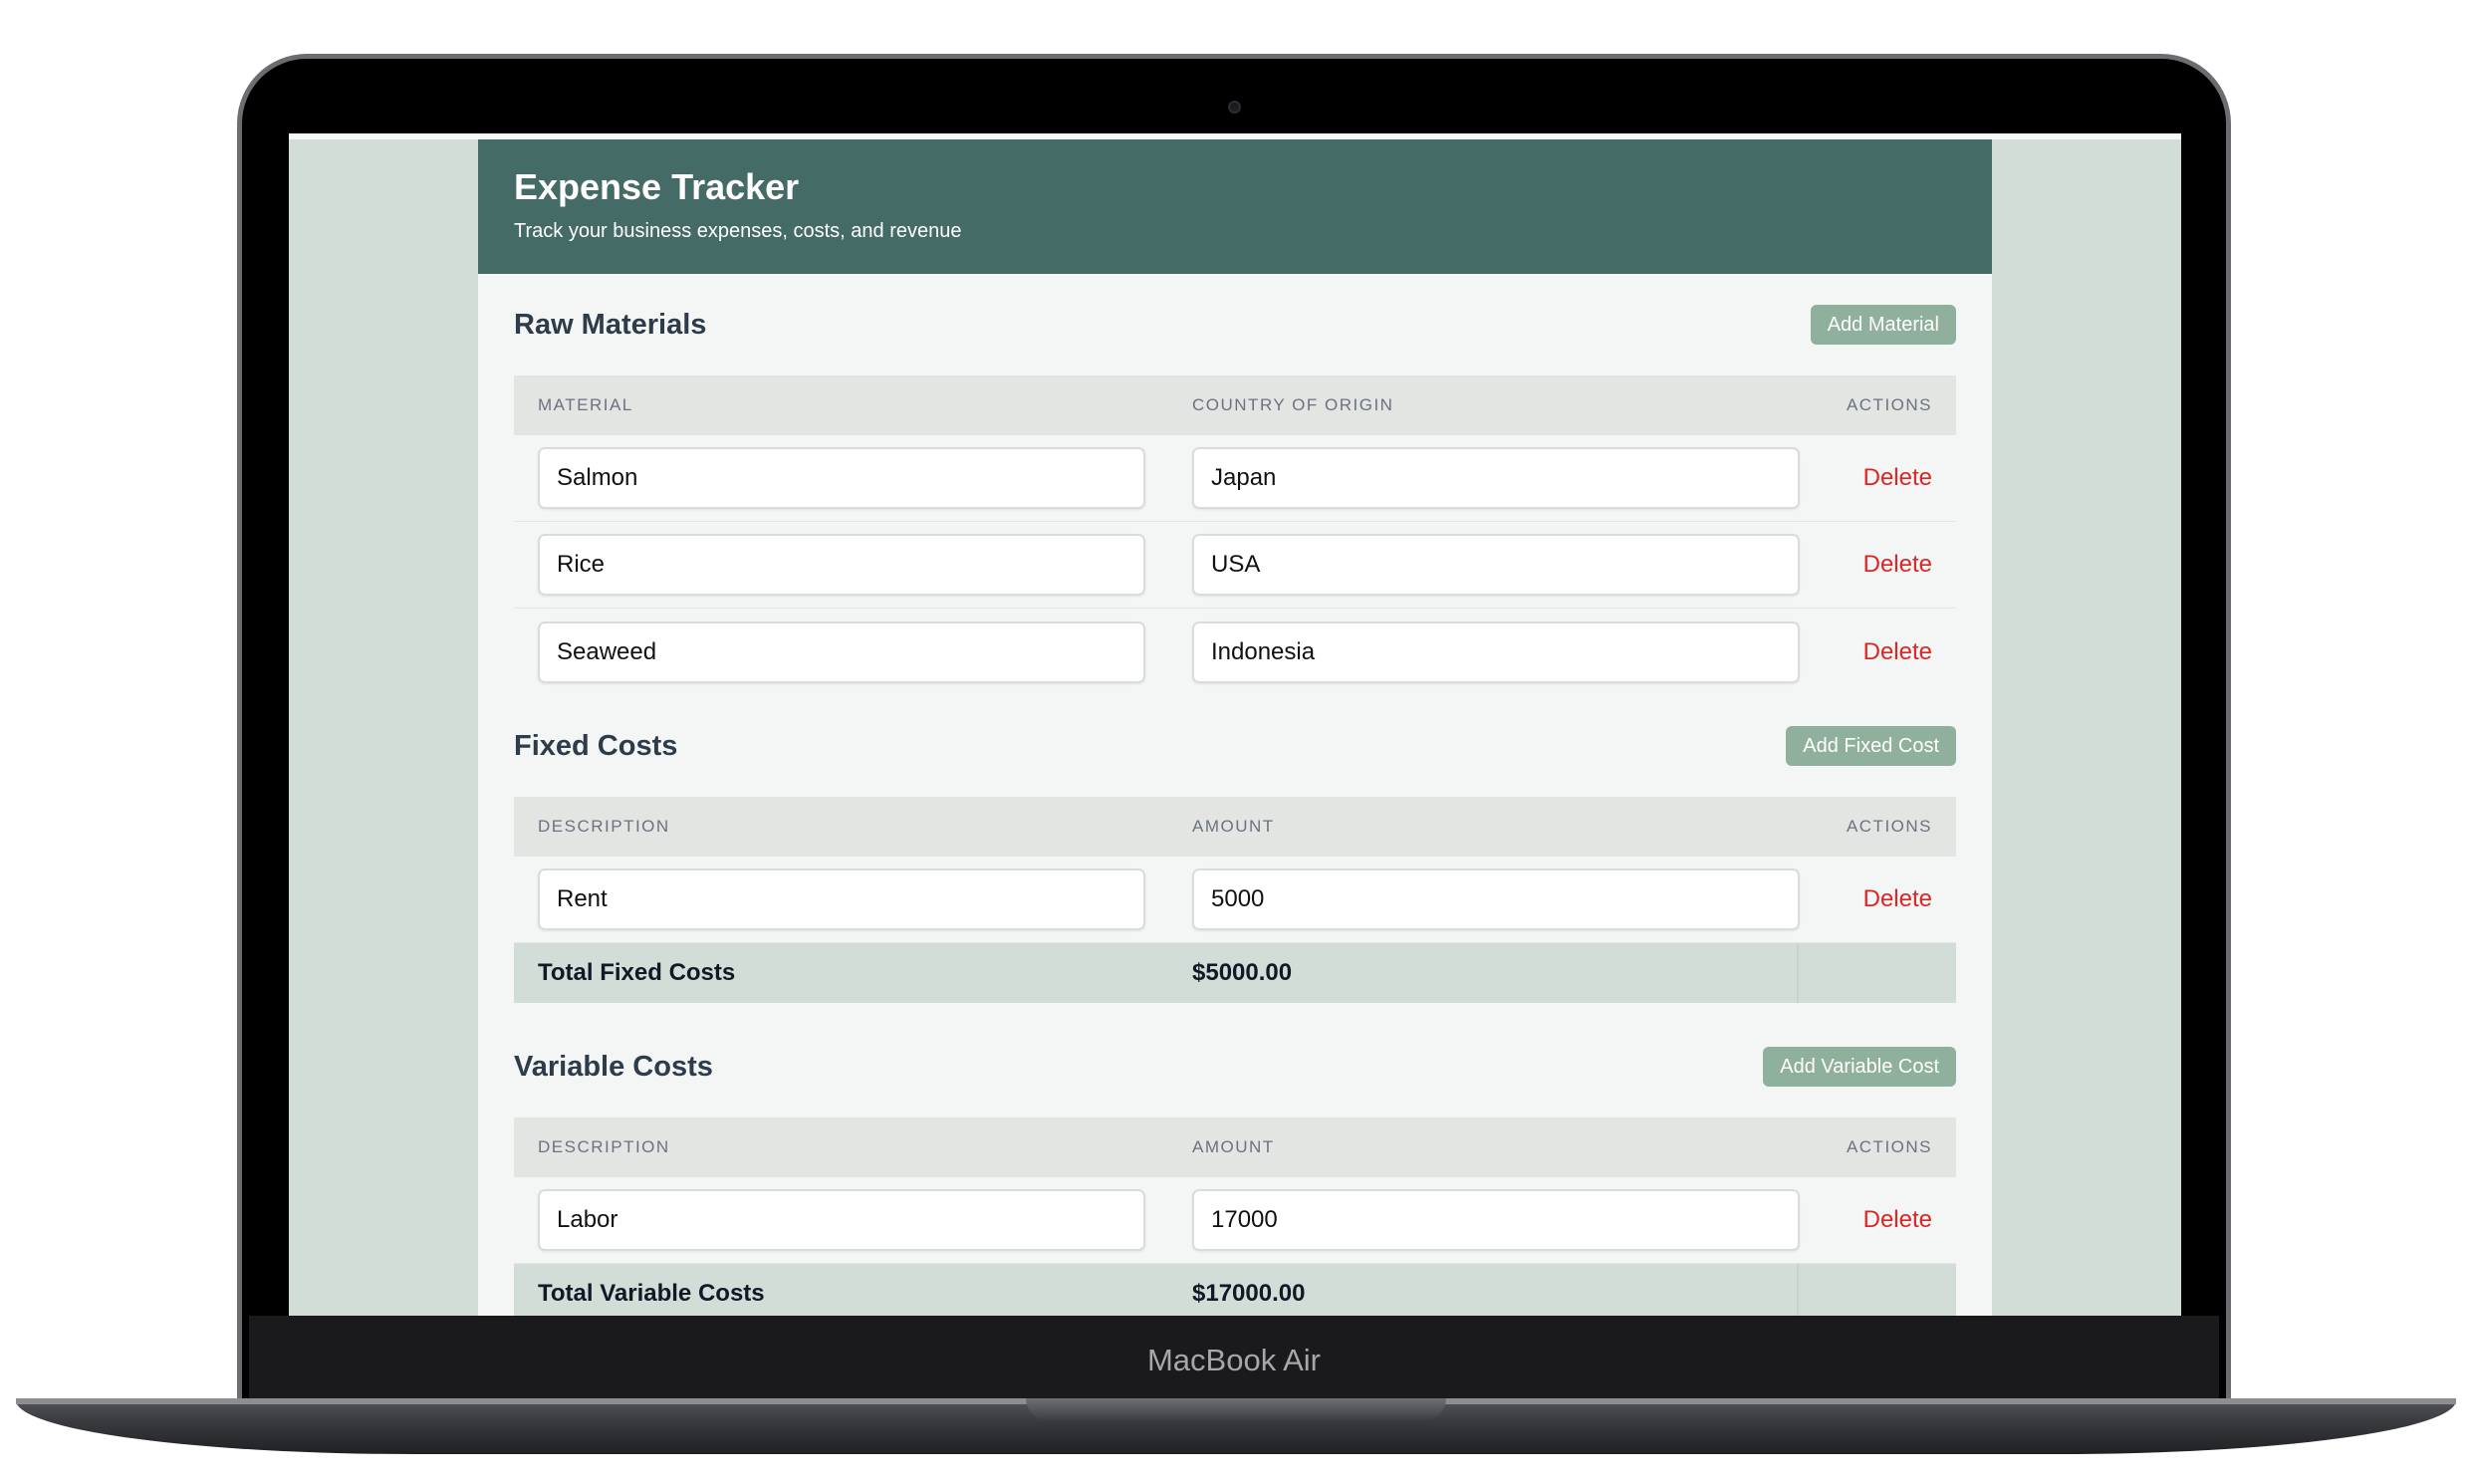 The width and height of the screenshot is (2472, 1484). Describe the element at coordinates (596, 745) in the screenshot. I see `fixed-costs-title: Fixed Costs` at that location.